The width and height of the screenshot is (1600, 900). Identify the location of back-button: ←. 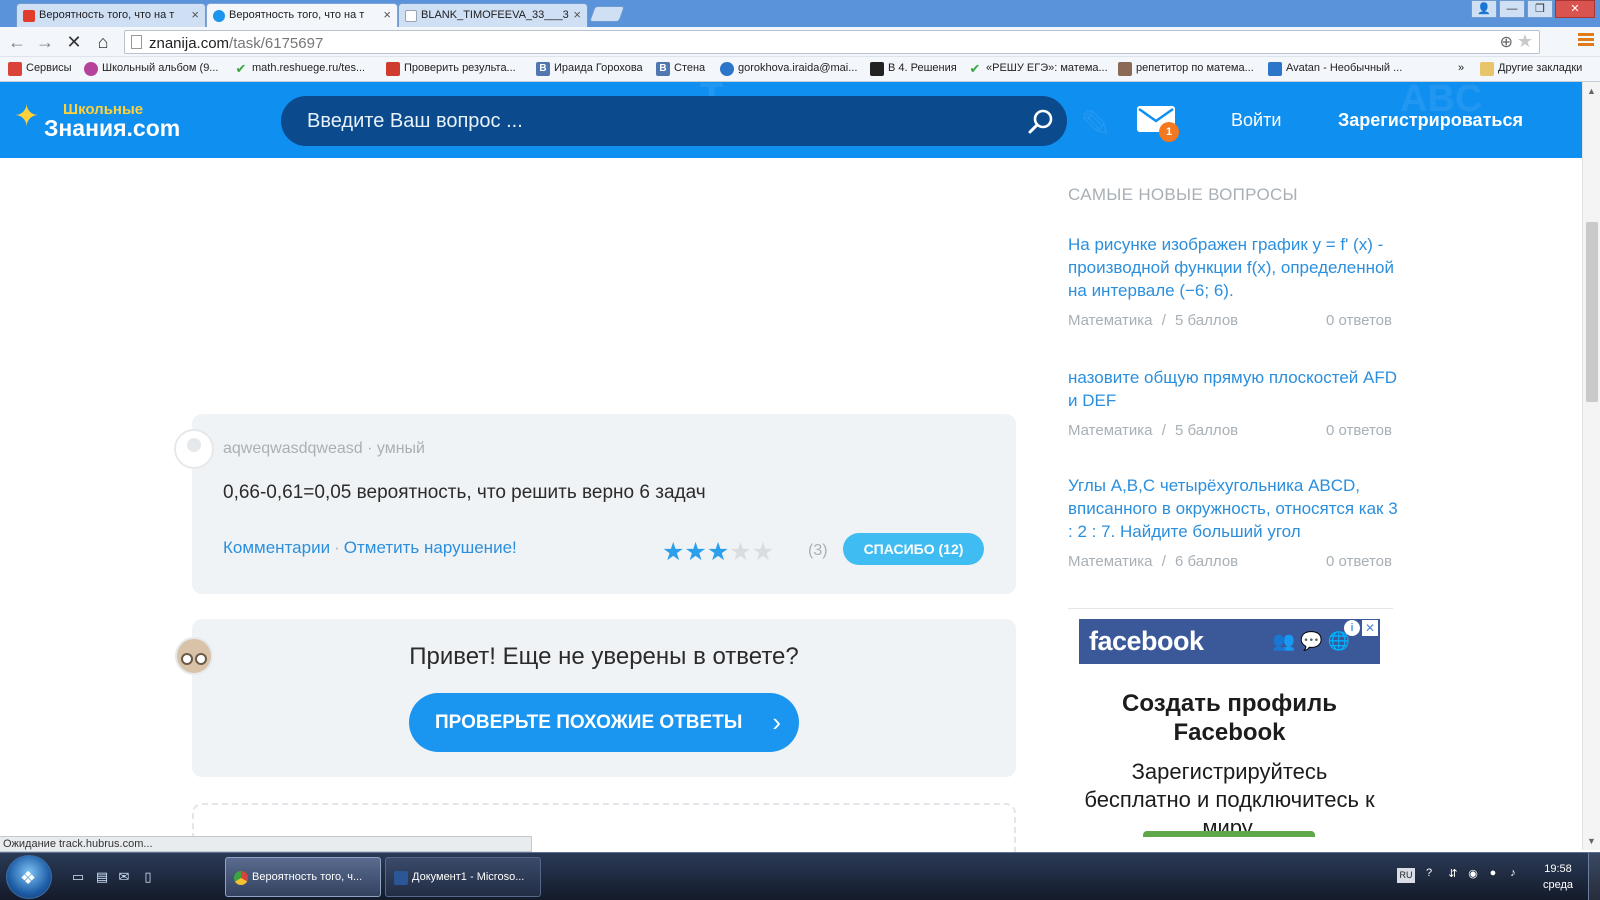
(17, 42).